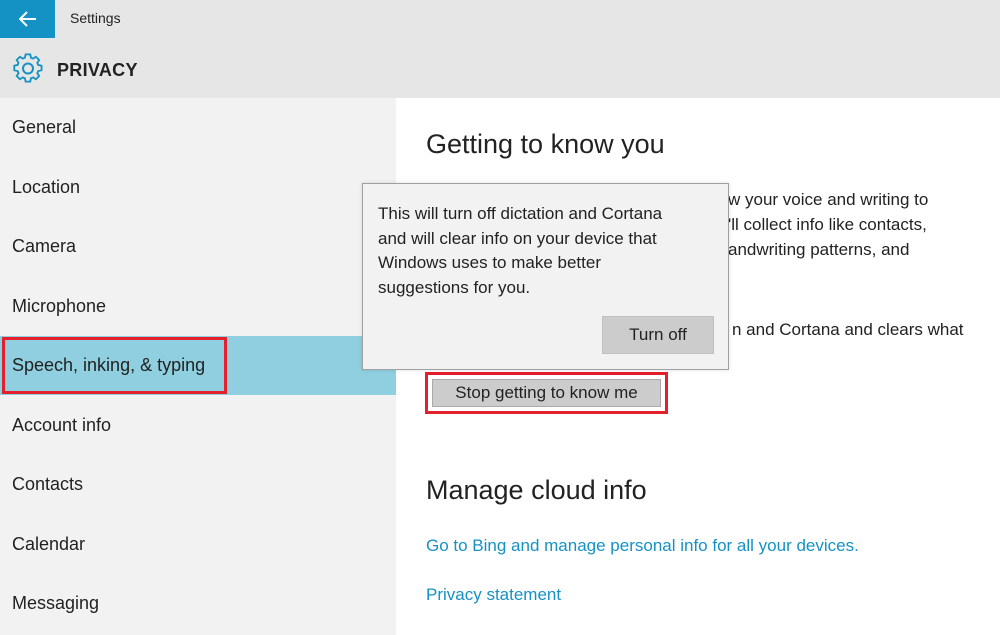  I want to click on back-button, so click(27, 19).